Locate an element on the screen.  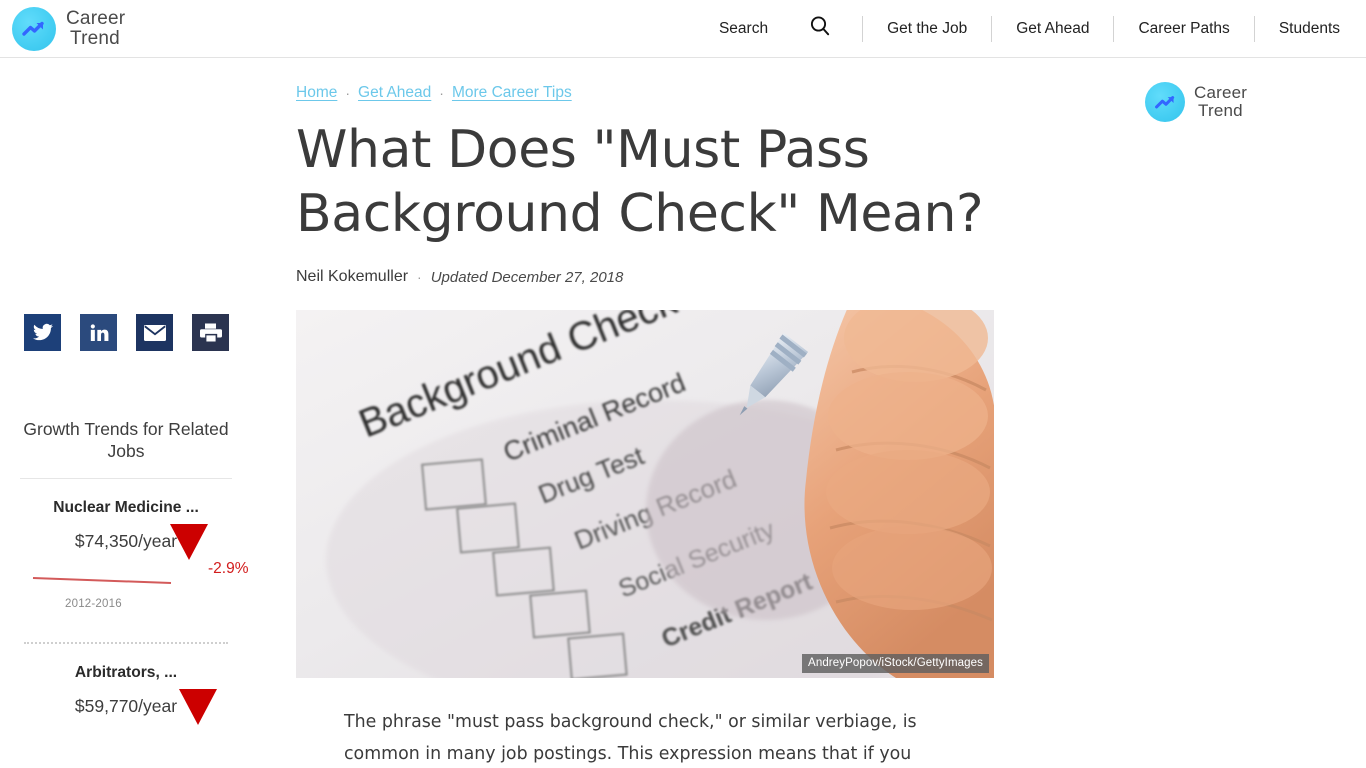
search-label: Search is located at coordinates (743, 29).